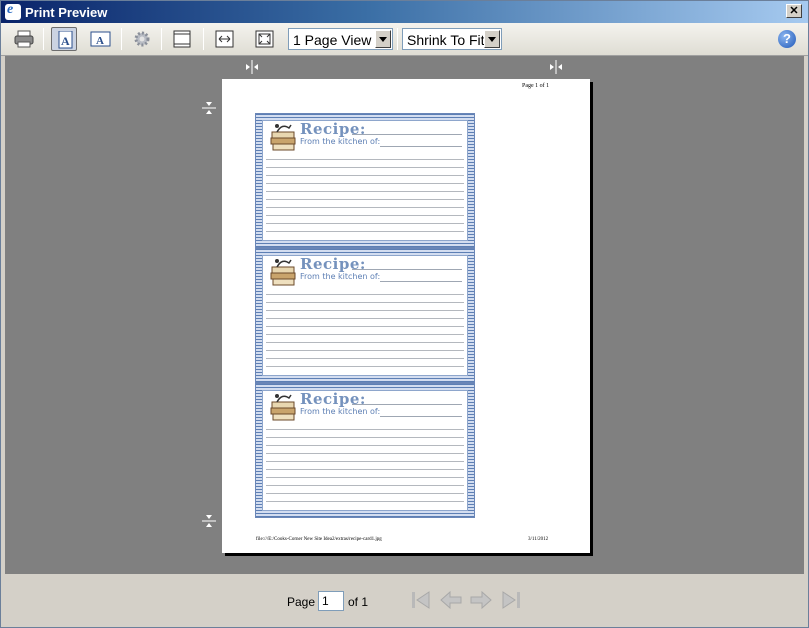  What do you see at coordinates (511, 600) in the screenshot?
I see `last-page-button` at bounding box center [511, 600].